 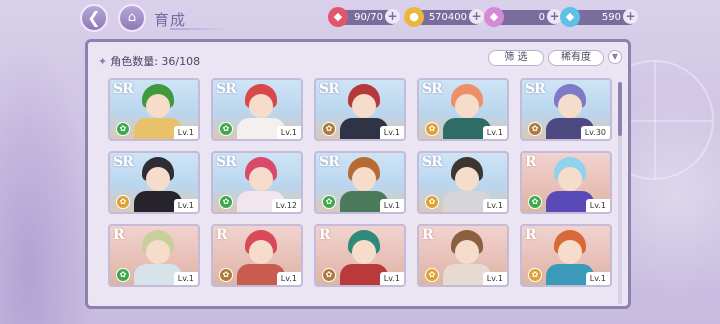 What do you see at coordinates (620, 193) in the screenshot?
I see `scrollbar` at bounding box center [620, 193].